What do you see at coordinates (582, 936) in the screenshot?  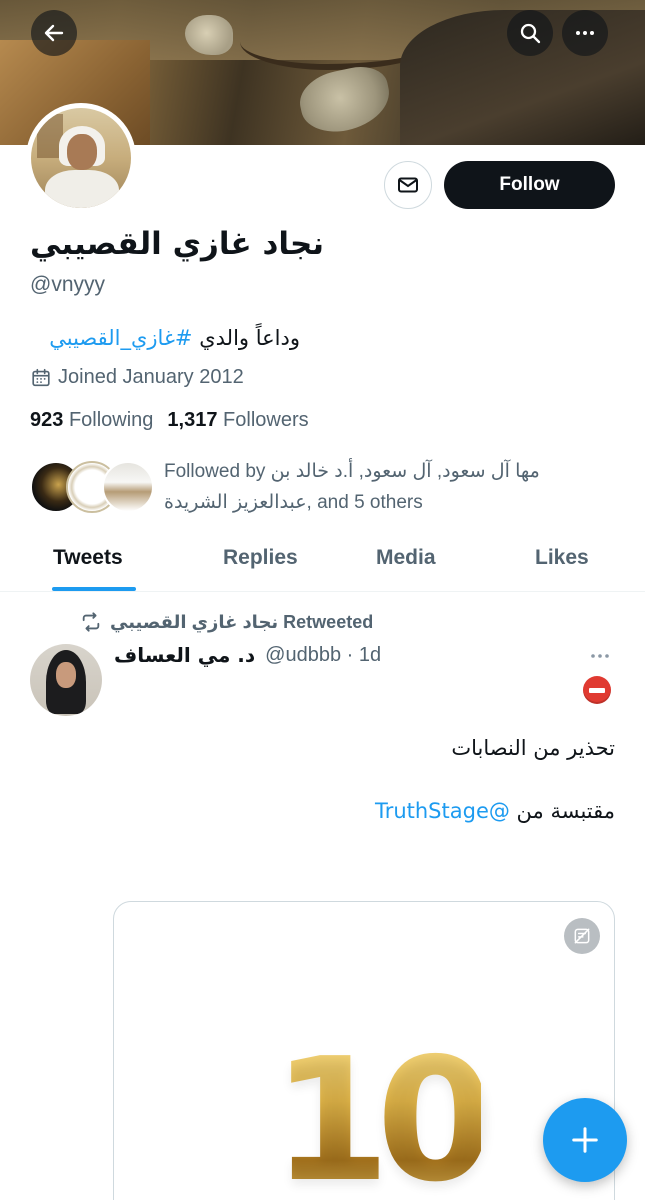 I see `content-warning-icon` at bounding box center [582, 936].